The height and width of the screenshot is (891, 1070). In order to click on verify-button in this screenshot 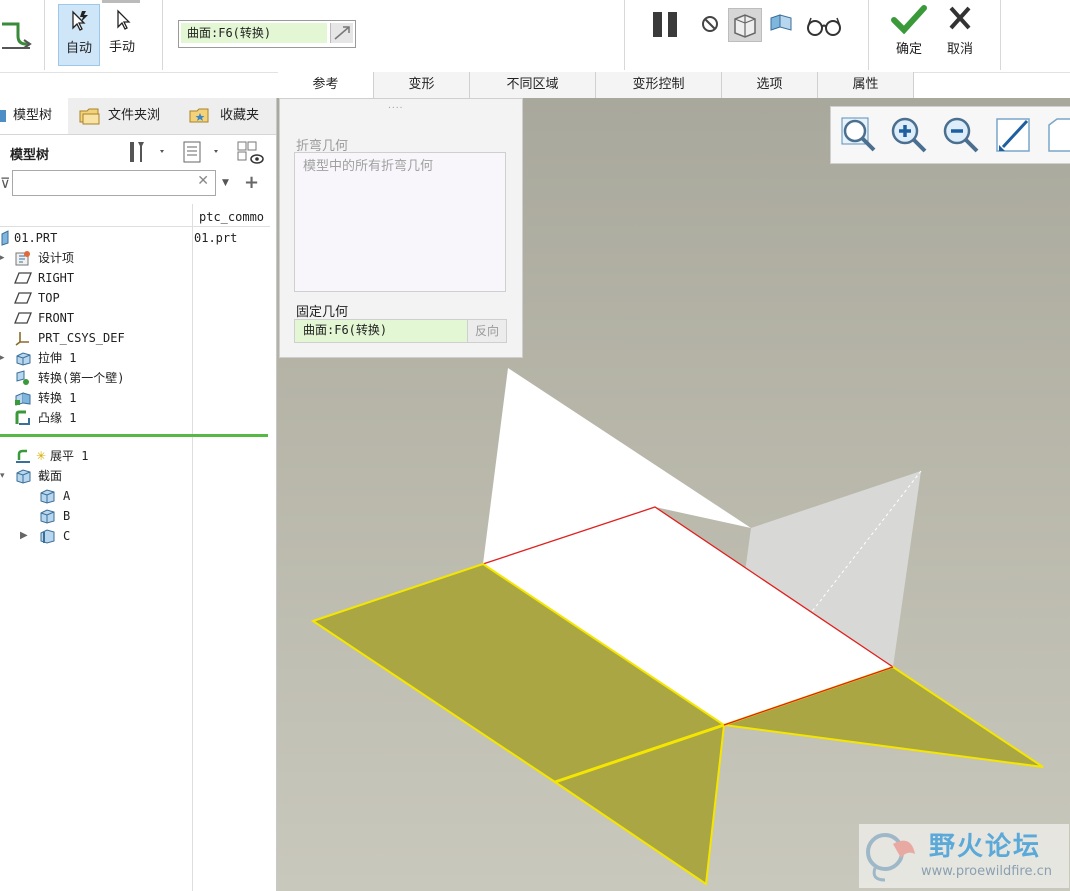, I will do `click(781, 24)`.